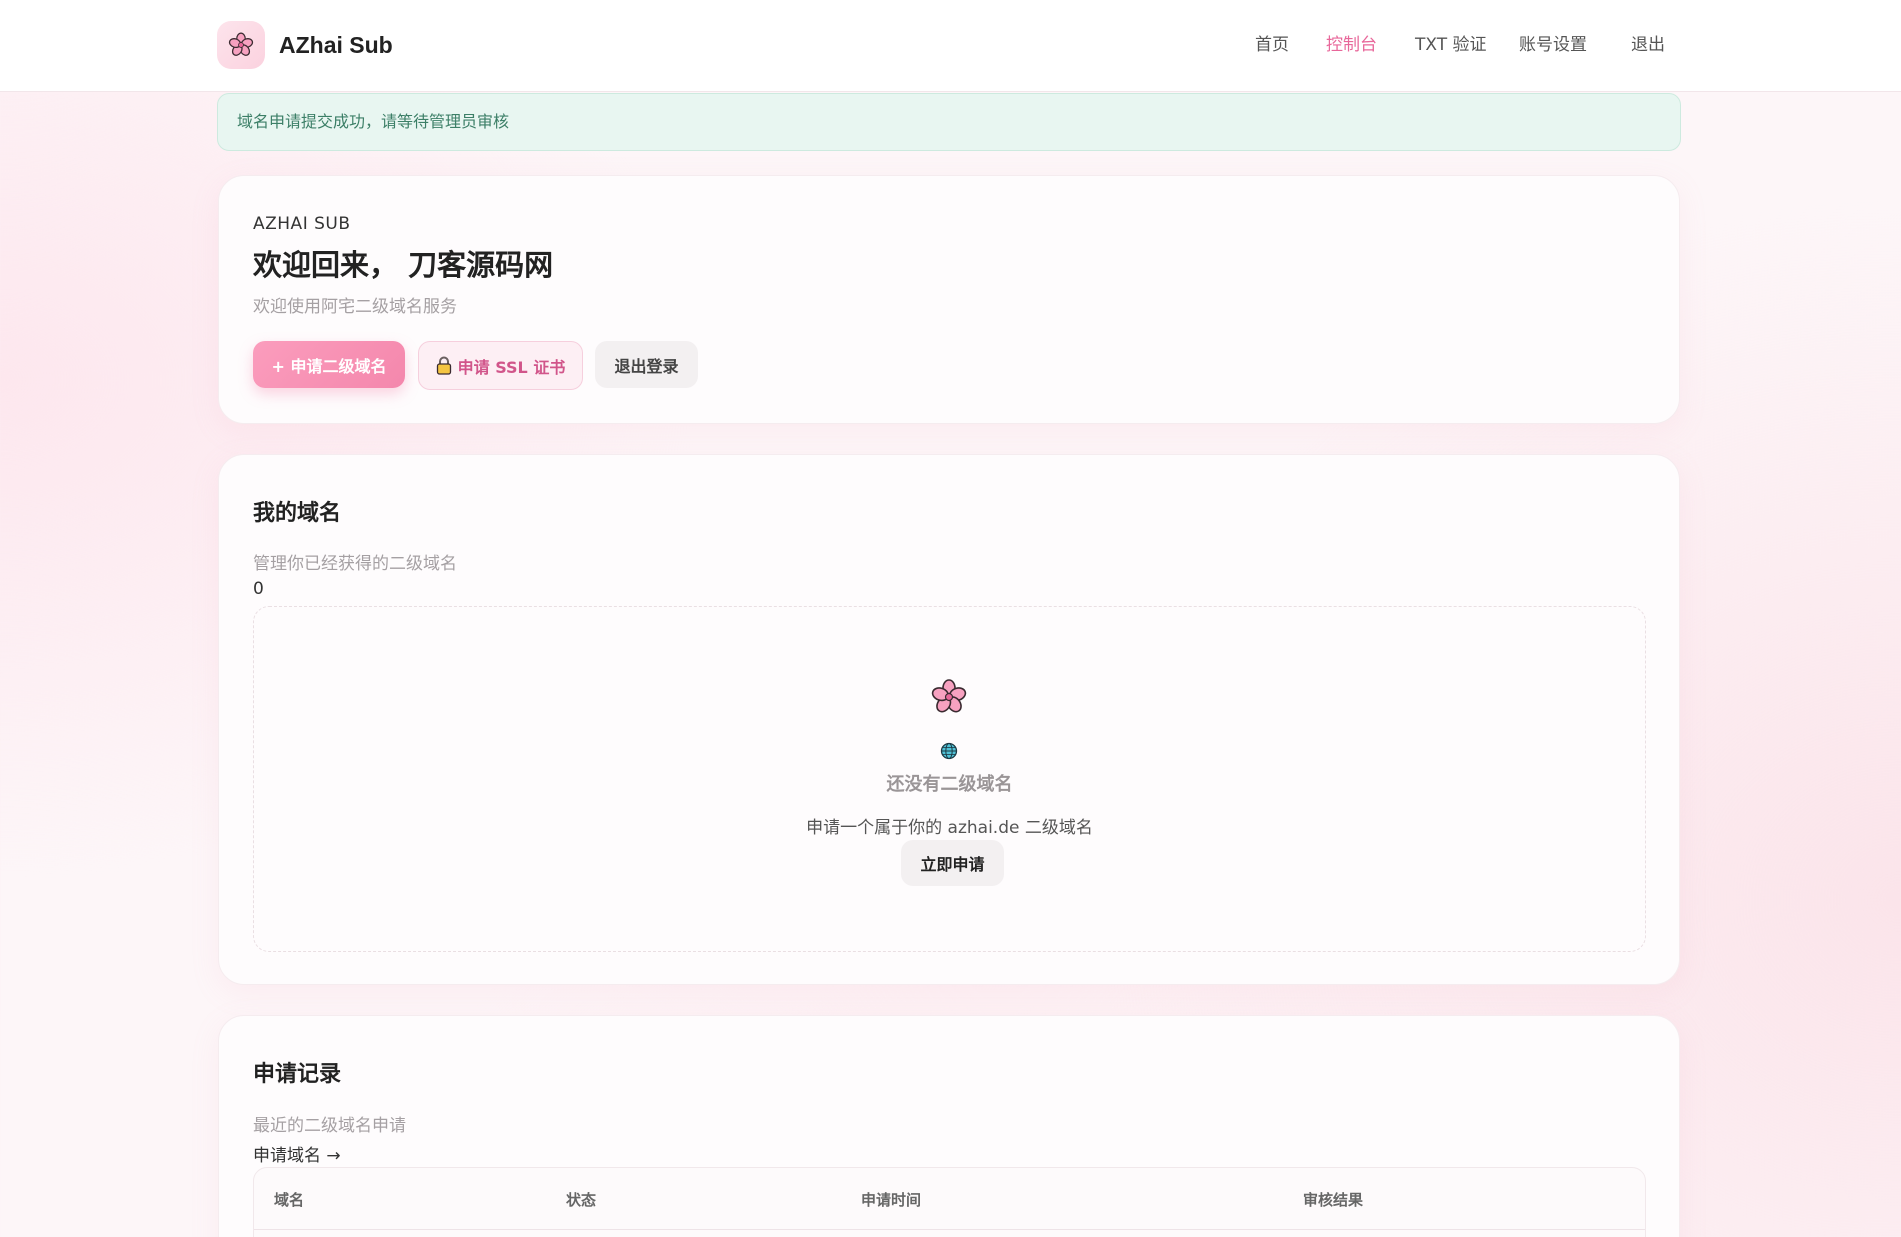  I want to click on column-header-result: 审核结果, so click(1333, 1200).